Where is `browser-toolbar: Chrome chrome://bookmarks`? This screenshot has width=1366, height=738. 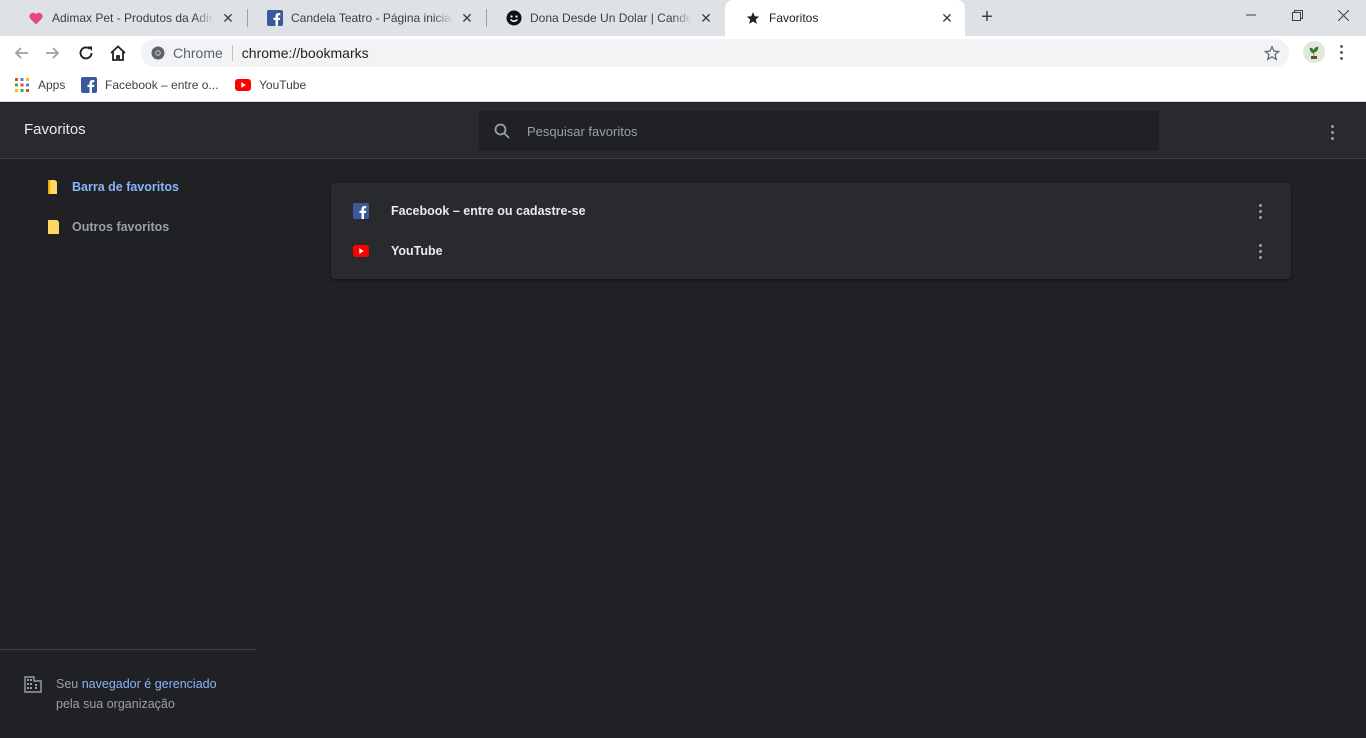 browser-toolbar: Chrome chrome://bookmarks is located at coordinates (683, 52).